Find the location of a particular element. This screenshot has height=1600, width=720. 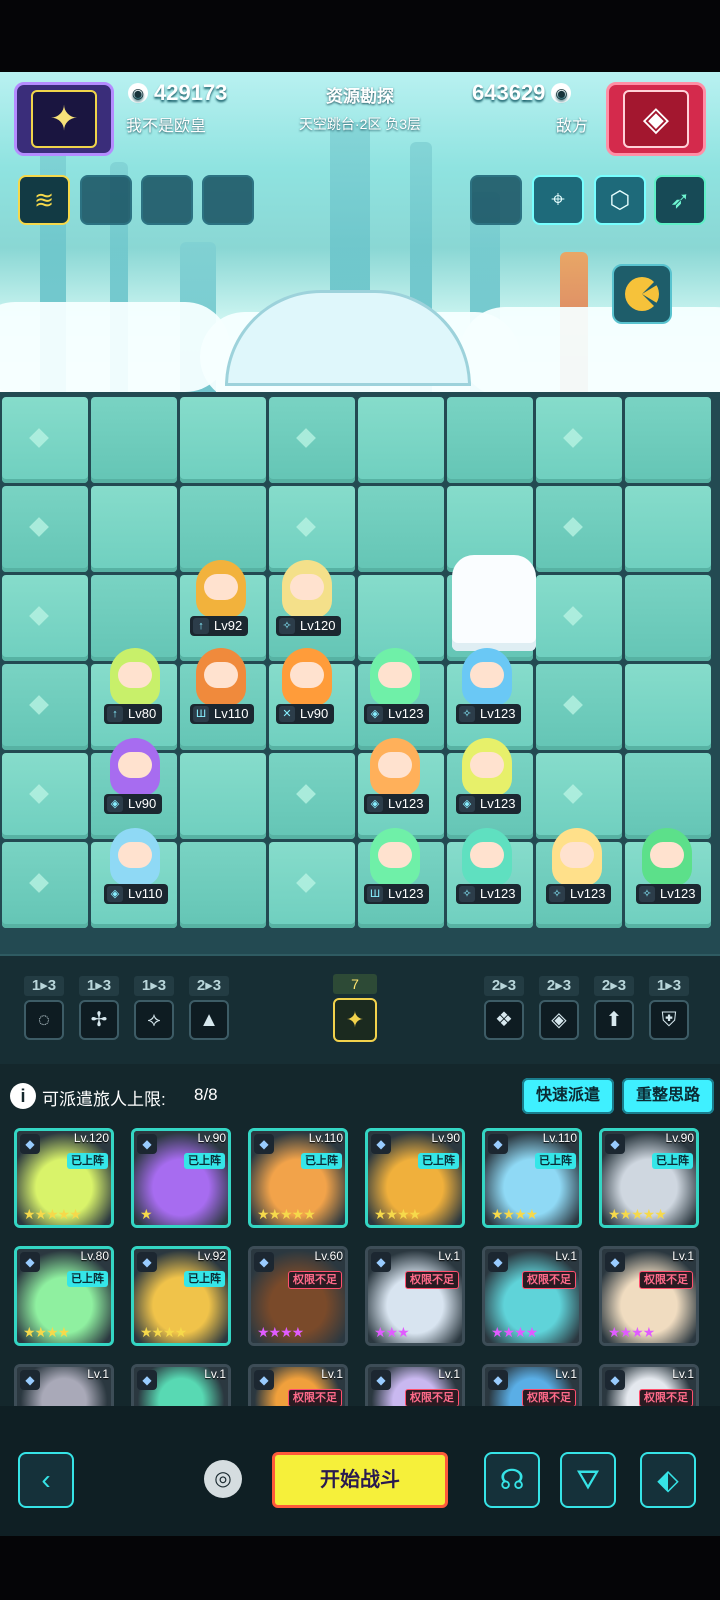

character-card: ◆ Lv.90 已上阵 ★ is located at coordinates (181, 1178).